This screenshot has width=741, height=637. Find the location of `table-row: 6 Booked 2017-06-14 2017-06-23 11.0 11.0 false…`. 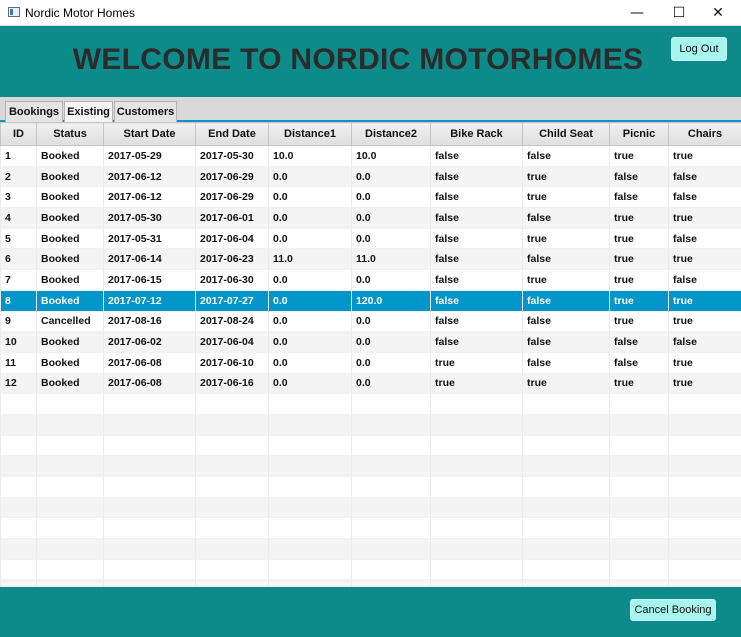

table-row: 6 Booked 2017-06-14 2017-06-23 11.0 11.0 false… is located at coordinates (370, 259).